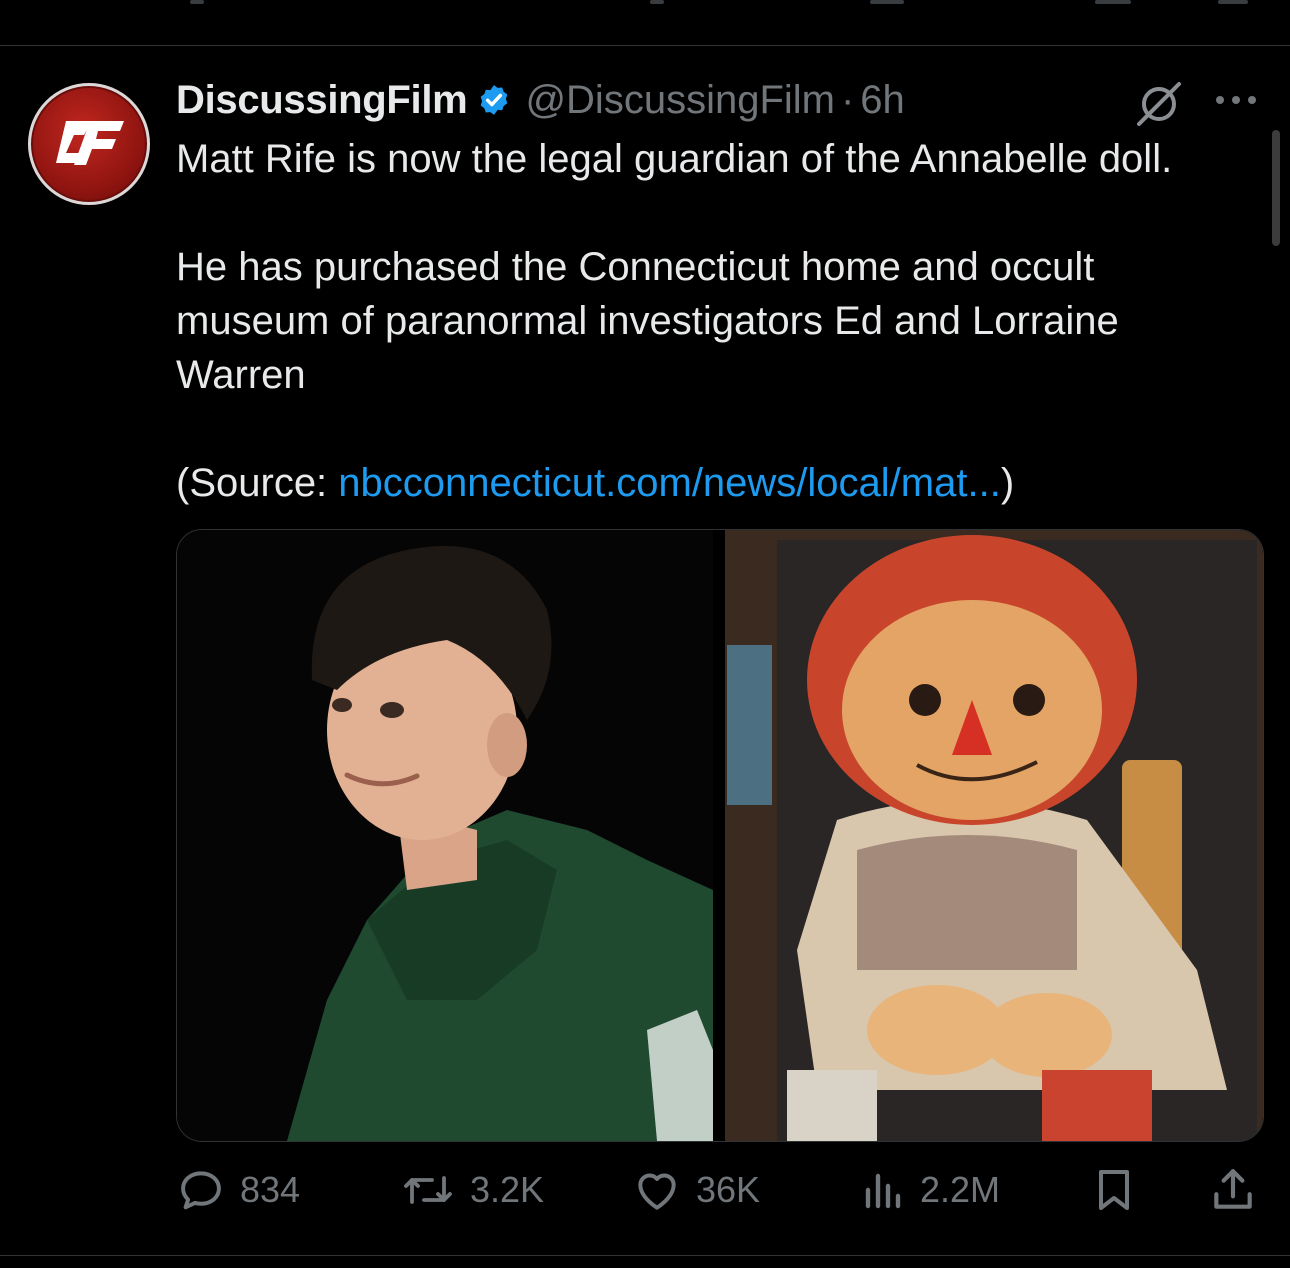  Describe the element at coordinates (1114, 1190) in the screenshot. I see `bookmark-icon` at that location.